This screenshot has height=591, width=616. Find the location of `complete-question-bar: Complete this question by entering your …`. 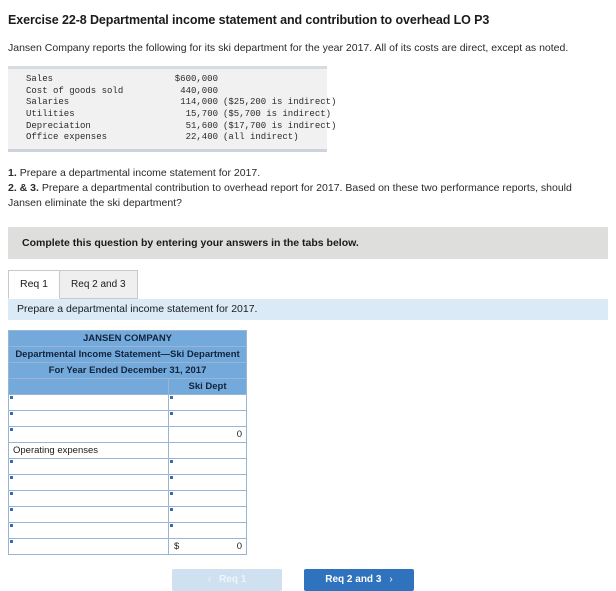

complete-question-bar: Complete this question by entering your … is located at coordinates (308, 242).